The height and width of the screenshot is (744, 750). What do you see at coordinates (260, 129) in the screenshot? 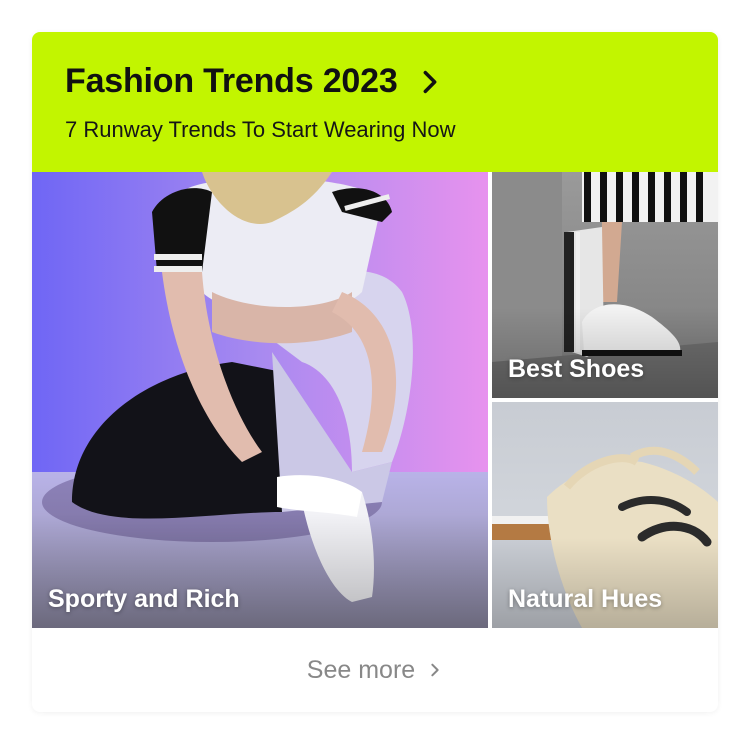
I see `card-subtitle: 7 Runway Trends To Start Wearing Now` at bounding box center [260, 129].